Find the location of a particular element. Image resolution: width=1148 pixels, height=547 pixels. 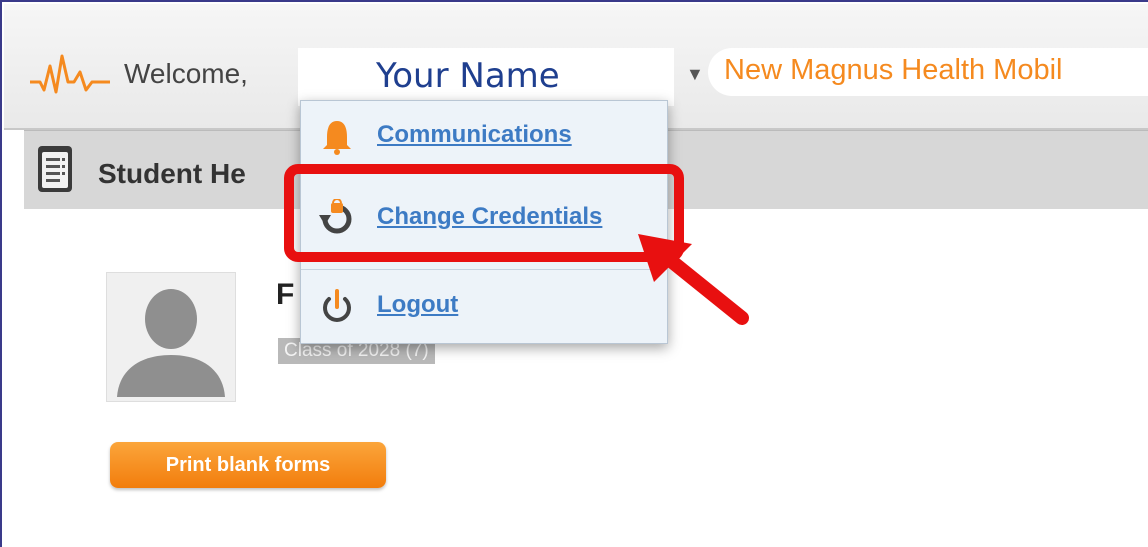

print-blank-forms-button: Print blank forms is located at coordinates (248, 465).